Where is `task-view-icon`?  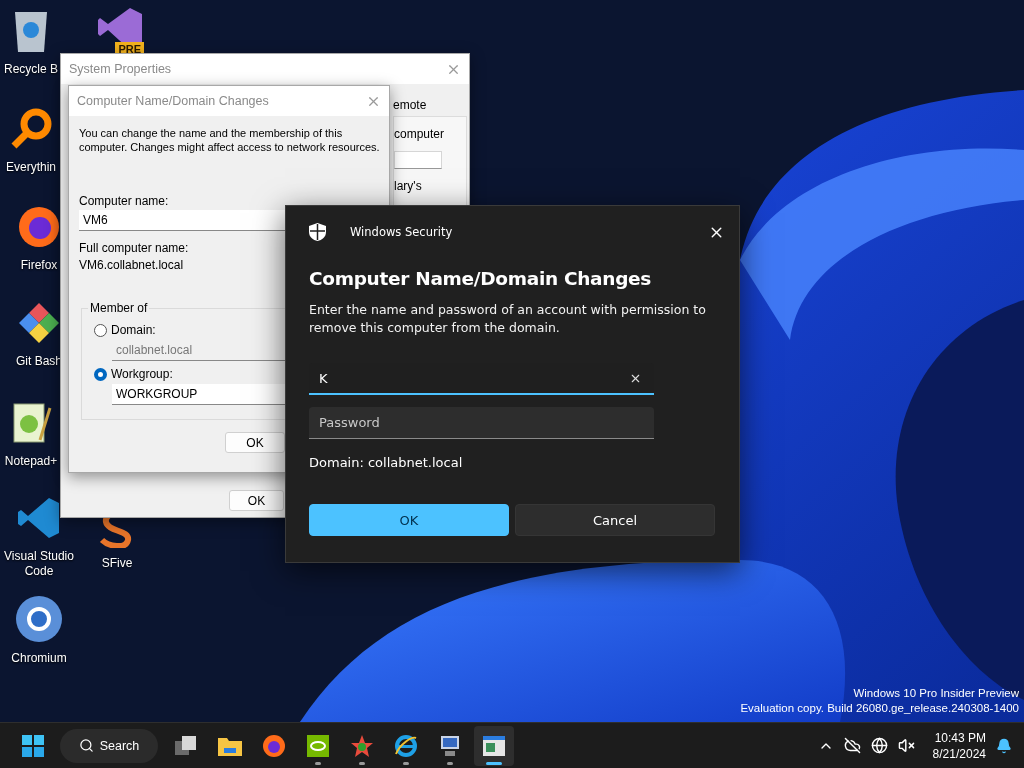 task-view-icon is located at coordinates (186, 745).